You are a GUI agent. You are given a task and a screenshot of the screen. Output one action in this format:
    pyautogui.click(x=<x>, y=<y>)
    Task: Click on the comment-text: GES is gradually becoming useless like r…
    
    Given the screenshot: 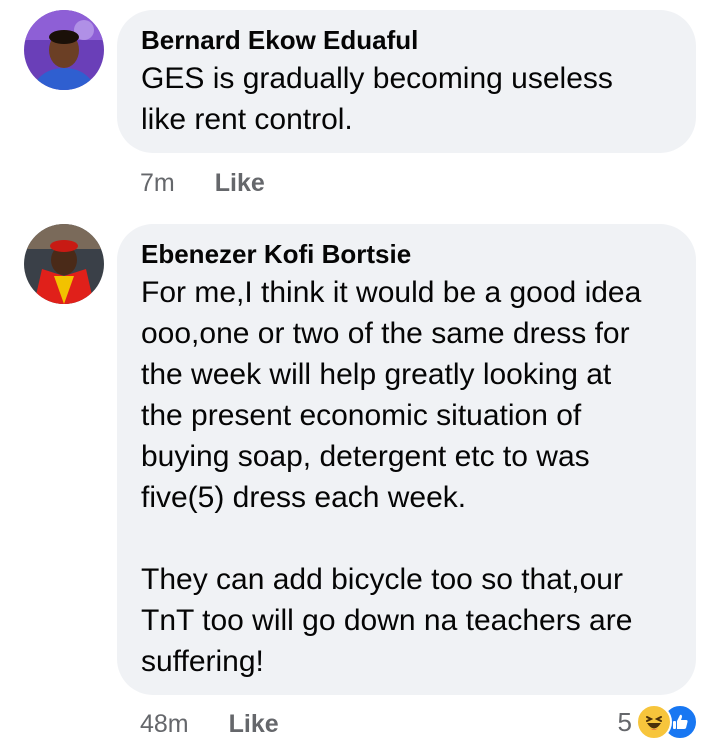 What is the action you would take?
    pyautogui.click(x=377, y=99)
    